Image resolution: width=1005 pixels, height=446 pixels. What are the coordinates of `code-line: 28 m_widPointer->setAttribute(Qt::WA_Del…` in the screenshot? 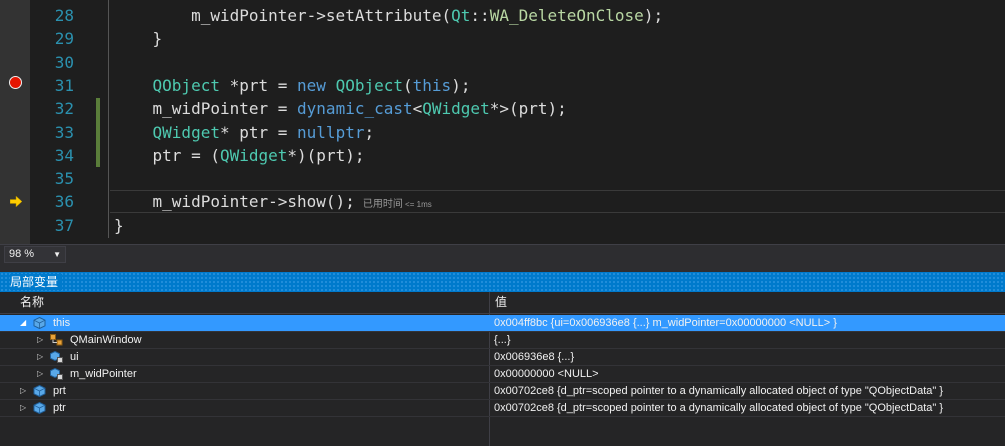 It's located at (502, 15).